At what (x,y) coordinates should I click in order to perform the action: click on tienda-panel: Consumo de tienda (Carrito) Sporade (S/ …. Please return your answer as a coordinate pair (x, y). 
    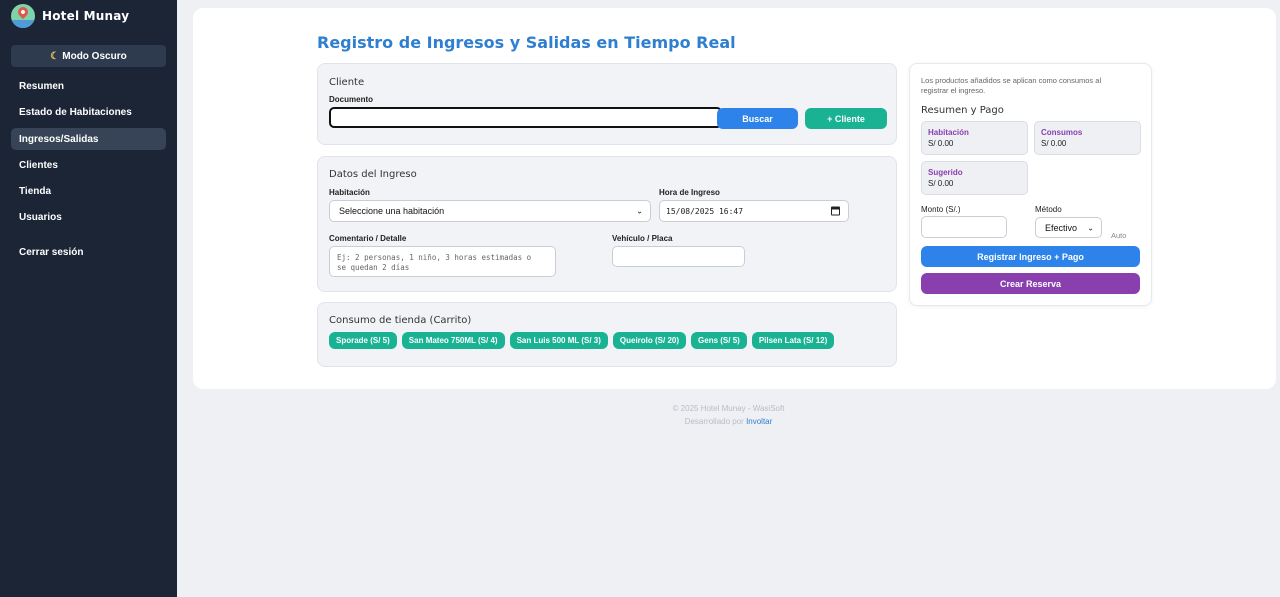
    Looking at the image, I should click on (607, 334).